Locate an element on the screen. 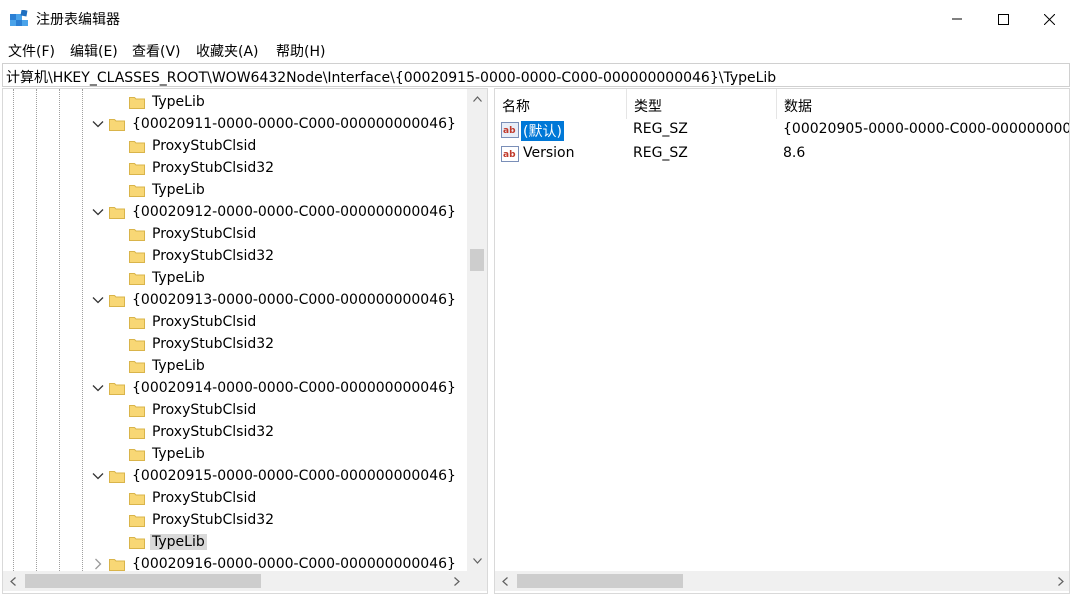  menu-bar: 文件(F) 编辑(E) 查看(V) 收藏夹(A) 帮助(H) is located at coordinates (536, 50).